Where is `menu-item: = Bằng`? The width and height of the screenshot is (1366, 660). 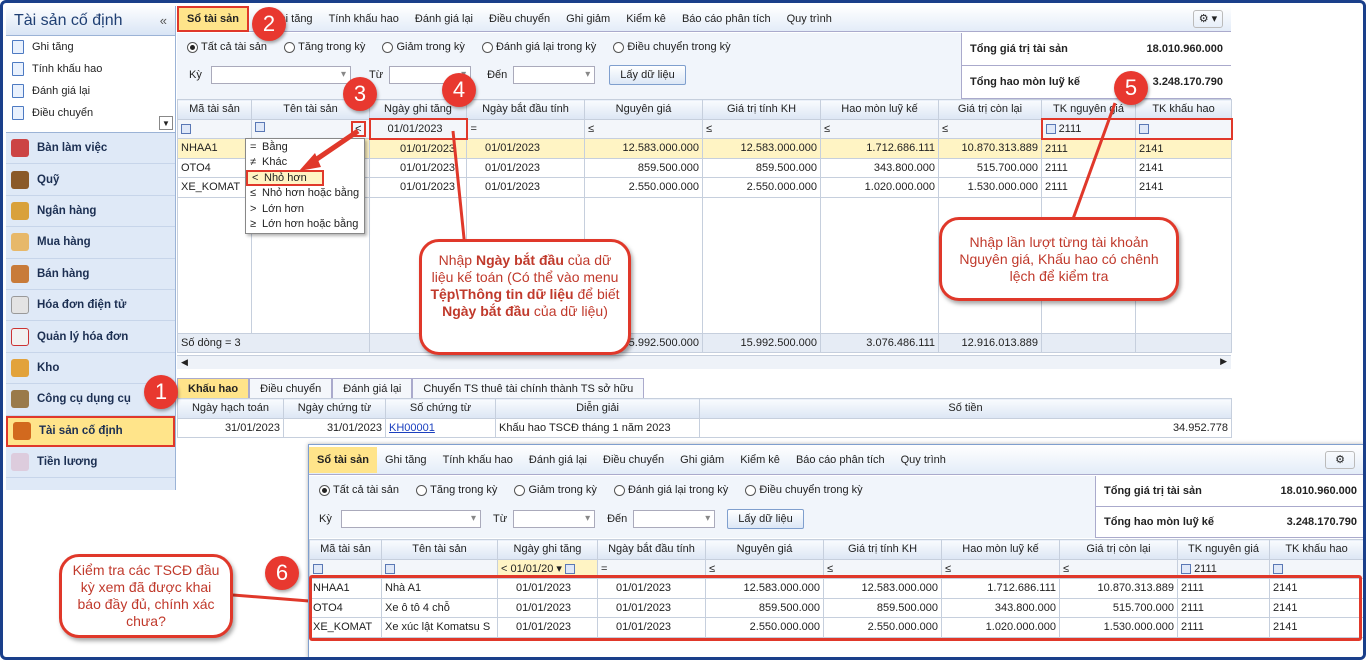
menu-item: = Bằng is located at coordinates (305, 147).